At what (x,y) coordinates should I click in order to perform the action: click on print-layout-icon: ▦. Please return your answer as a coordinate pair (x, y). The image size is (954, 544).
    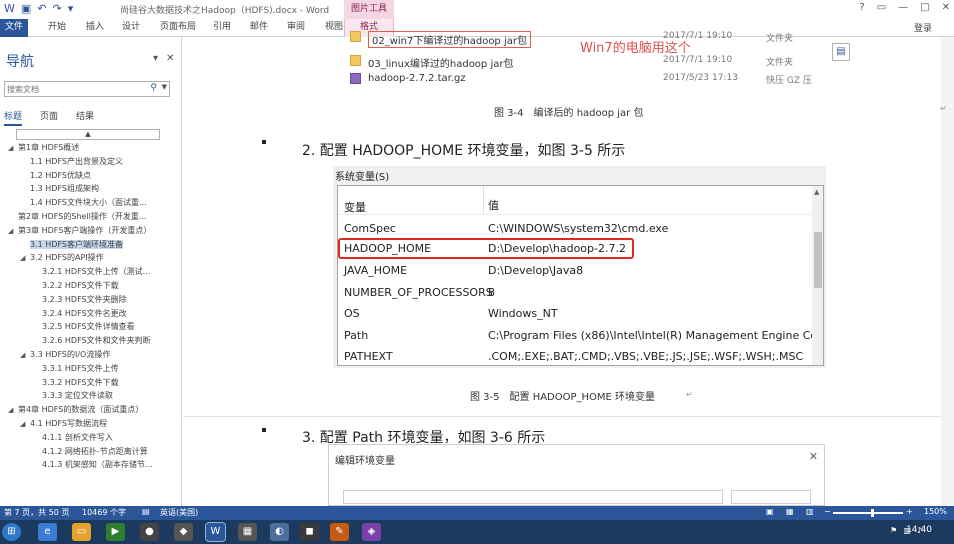
    Looking at the image, I should click on (790, 511).